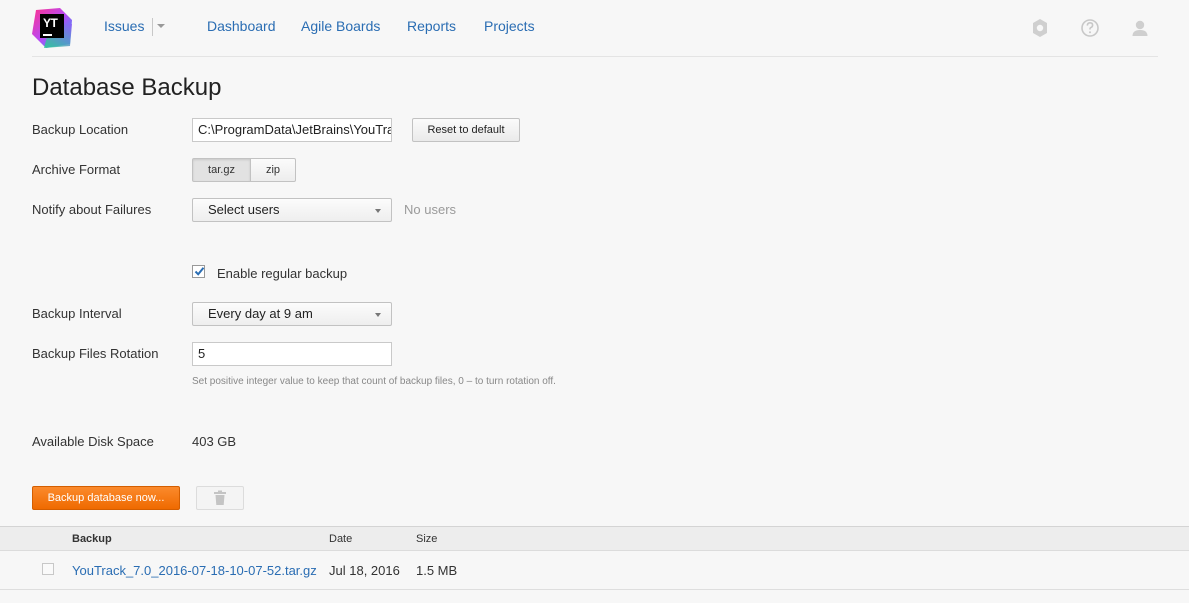 This screenshot has width=1189, height=603. Describe the element at coordinates (77, 313) in the screenshot. I see `backup-interval-label: Backup Interval` at that location.